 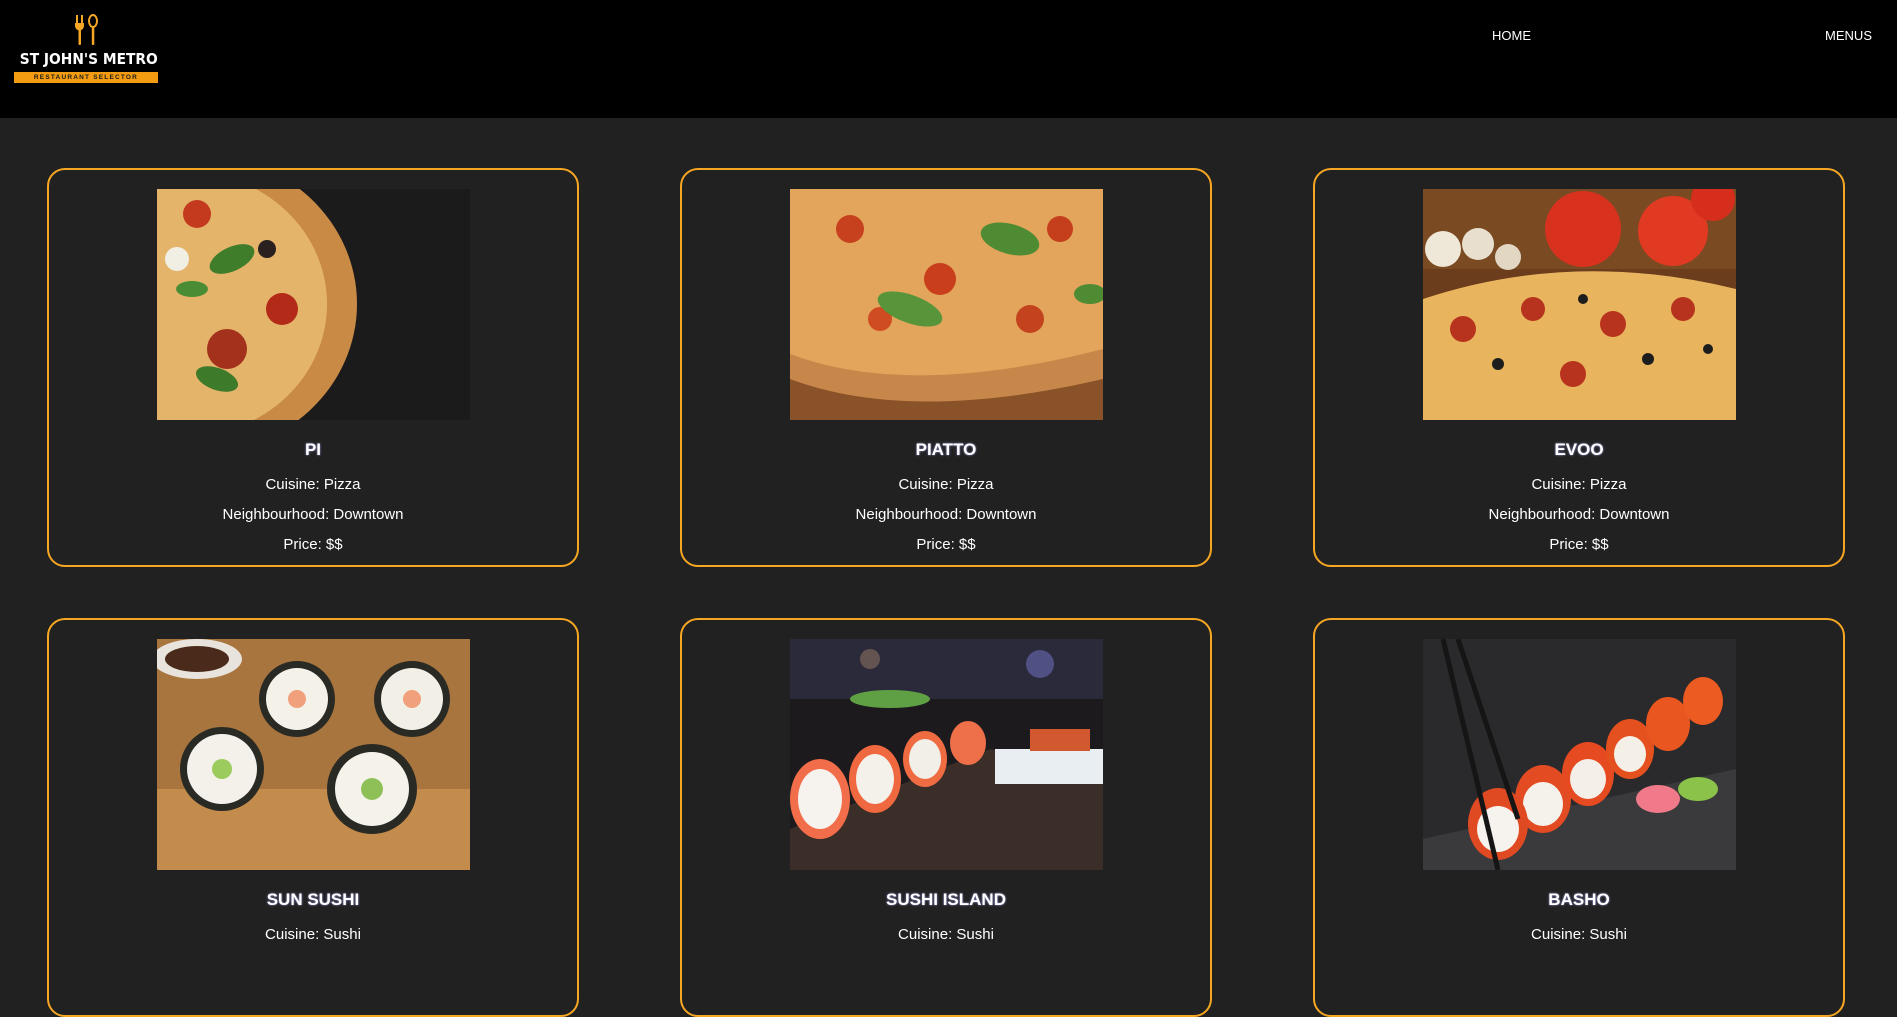 What do you see at coordinates (1579, 450) in the screenshot?
I see `restaurant-name: EVOO` at bounding box center [1579, 450].